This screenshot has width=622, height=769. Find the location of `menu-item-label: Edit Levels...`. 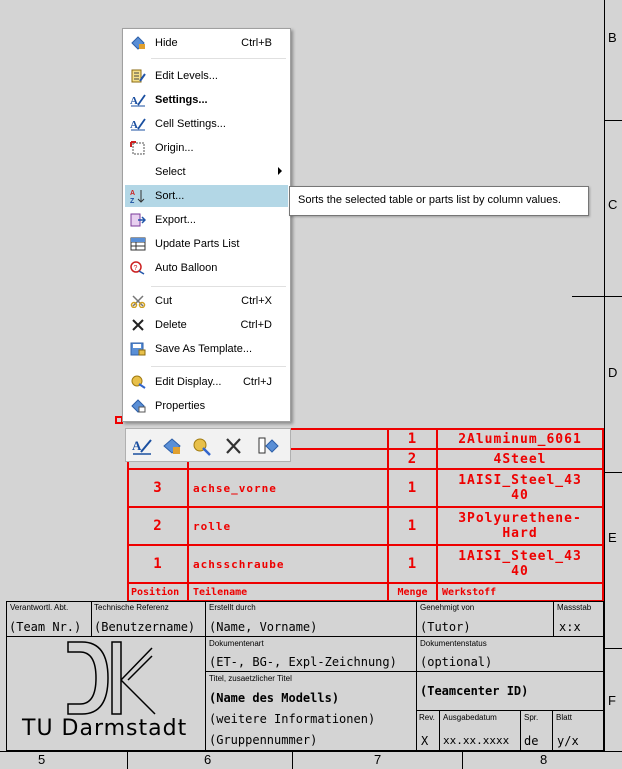

menu-item-label: Edit Levels... is located at coordinates (186, 76).